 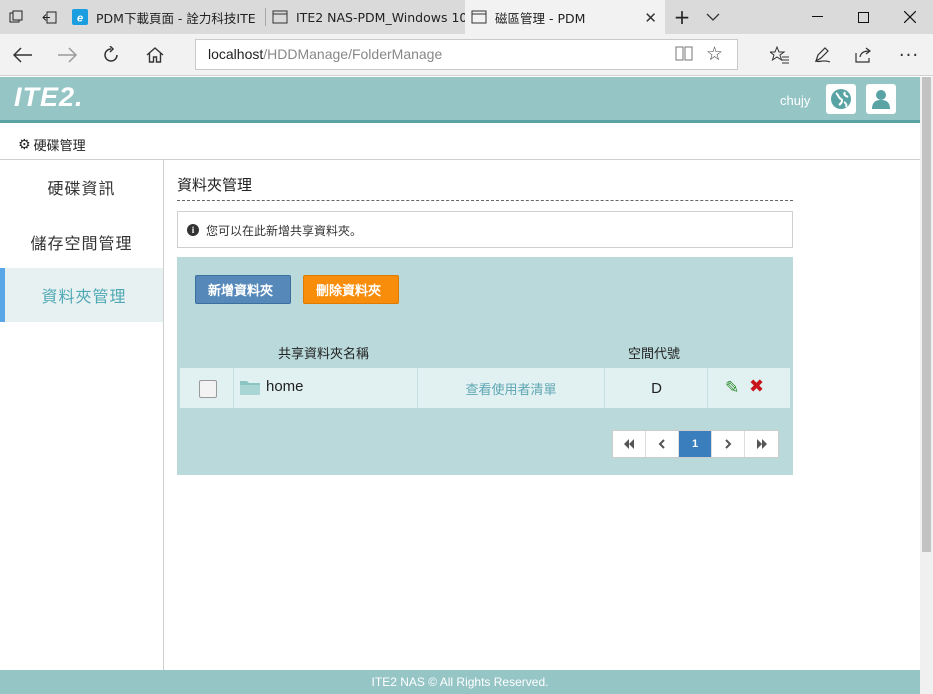 What do you see at coordinates (111, 55) in the screenshot?
I see `refresh-icon` at bounding box center [111, 55].